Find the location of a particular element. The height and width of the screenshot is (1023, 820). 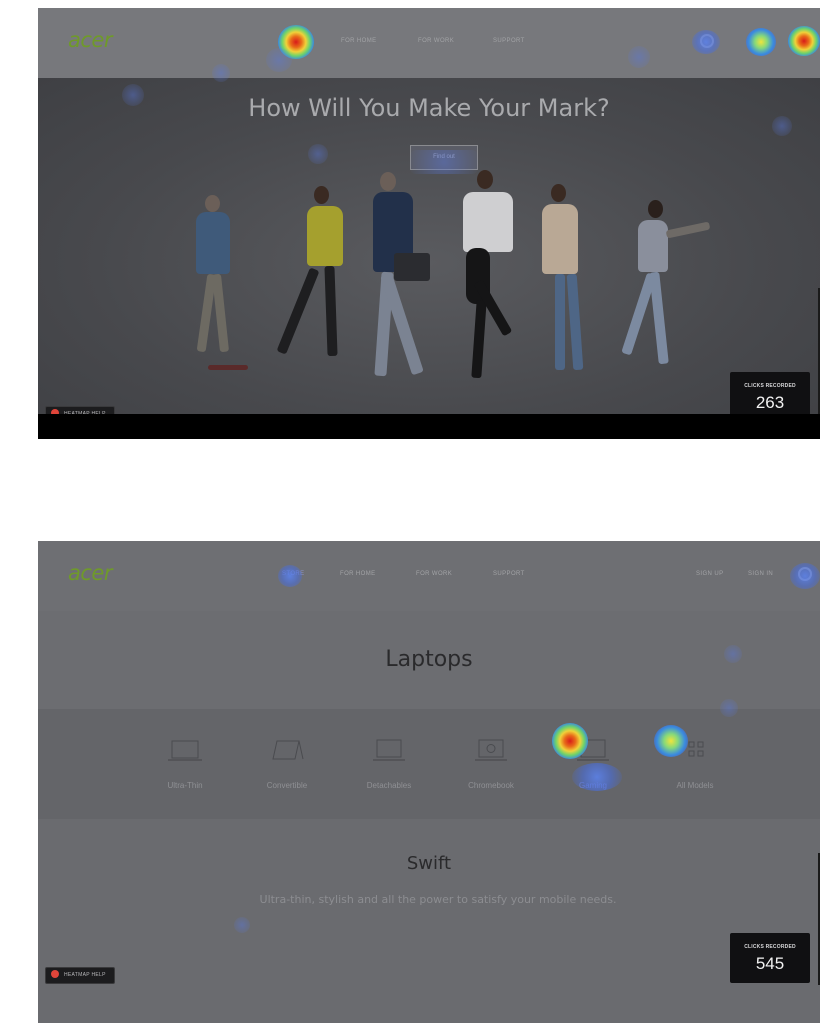

category-label: Detachables is located at coordinates (389, 785).